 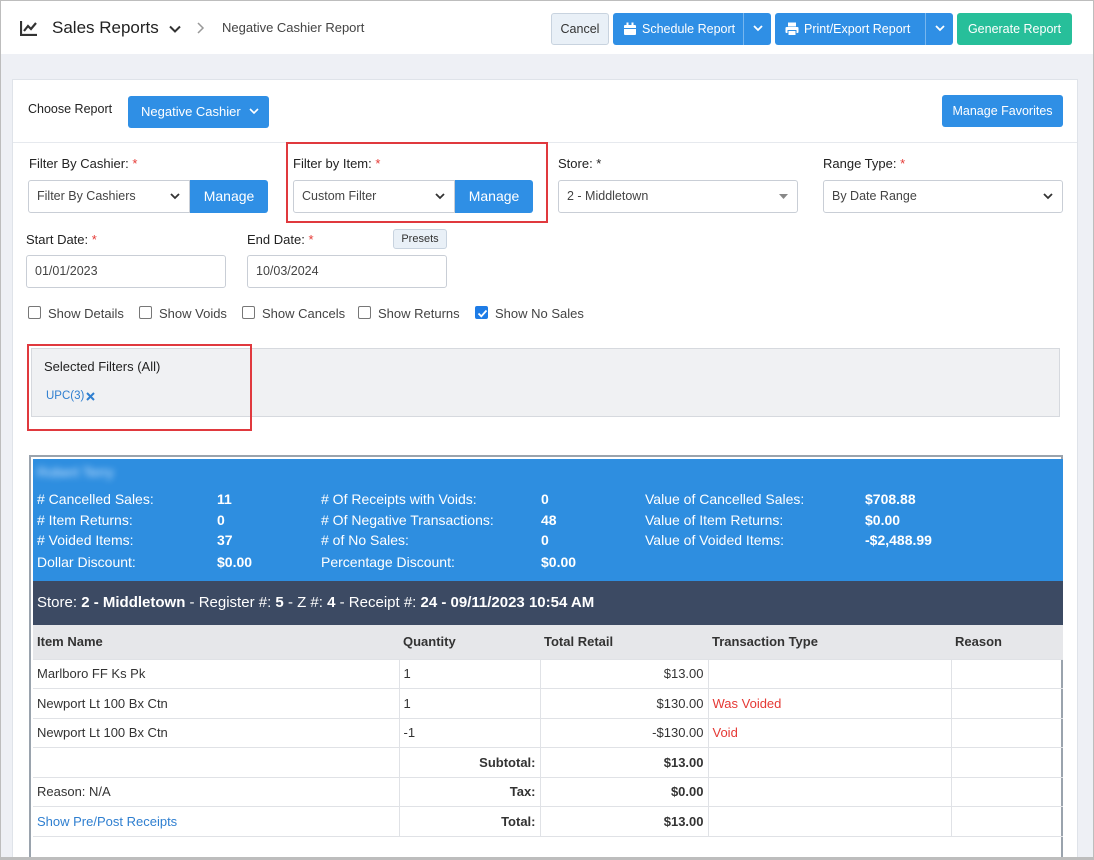 I want to click on start-date-label: Start Date: *, so click(x=61, y=239).